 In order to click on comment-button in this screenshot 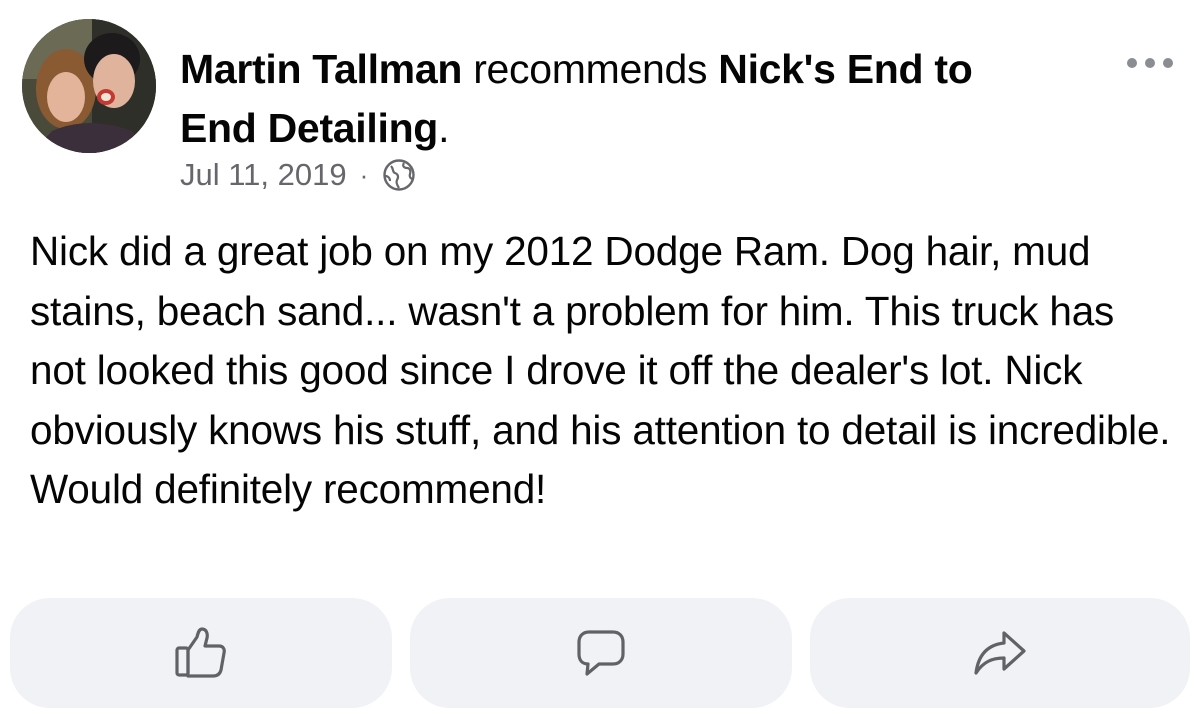, I will do `click(601, 653)`.